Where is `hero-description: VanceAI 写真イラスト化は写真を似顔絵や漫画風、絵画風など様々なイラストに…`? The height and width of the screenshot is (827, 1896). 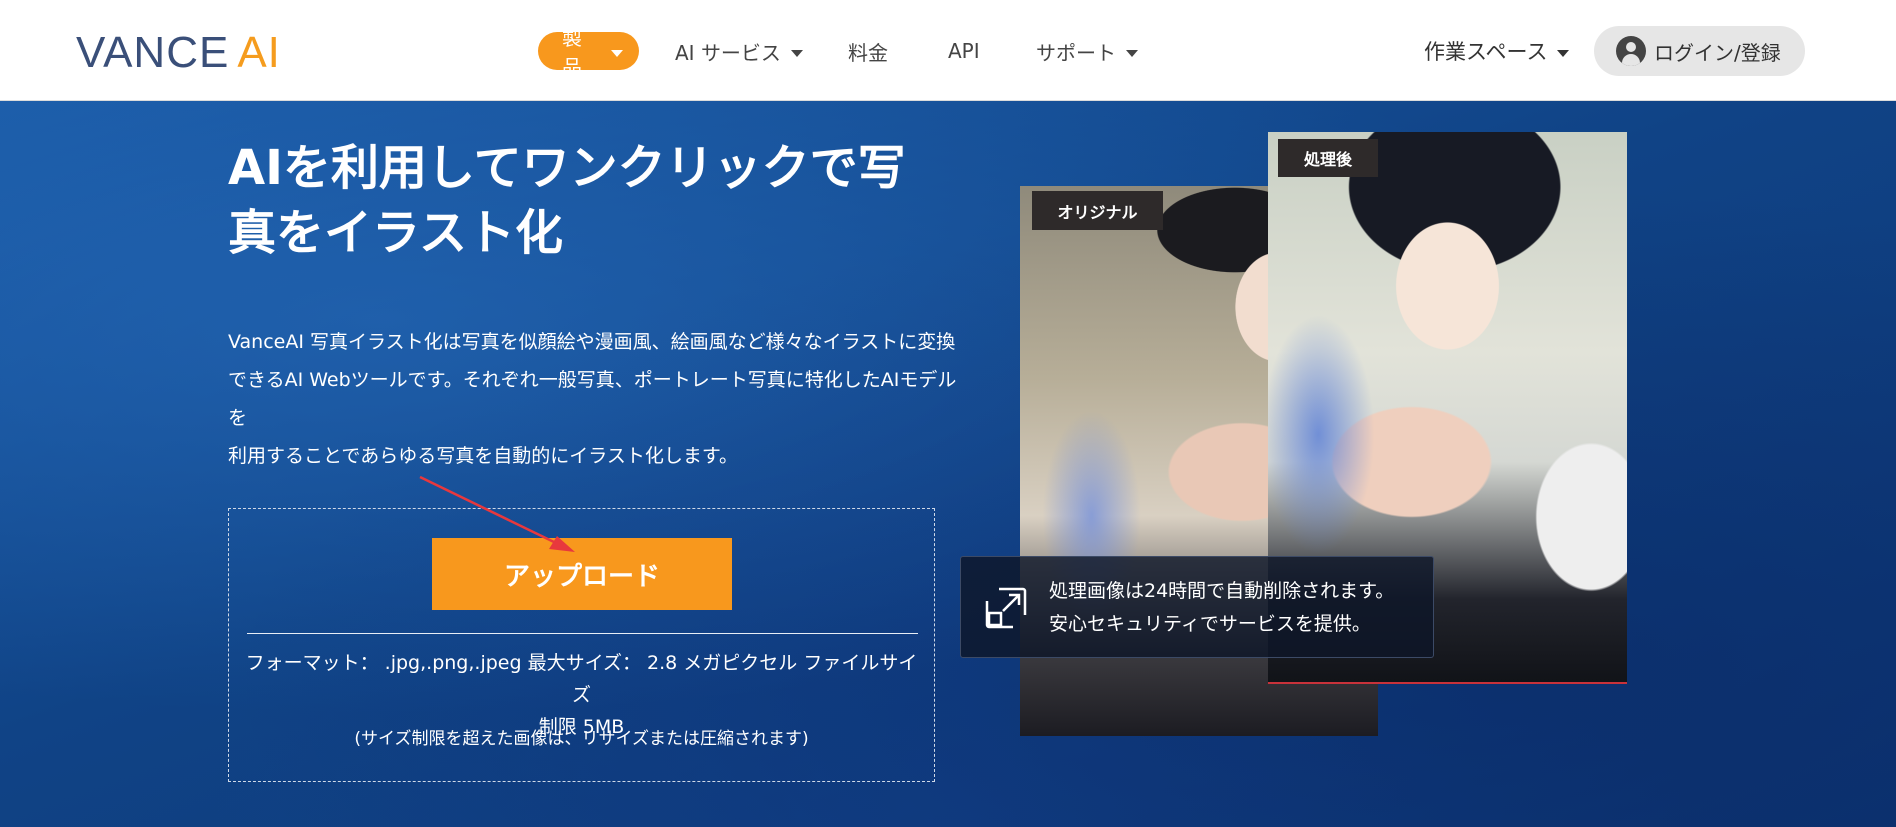 hero-description: VanceAI 写真イラスト化は写真を似顔絵や漫画風、絵画風など様々なイラストに… is located at coordinates (598, 399).